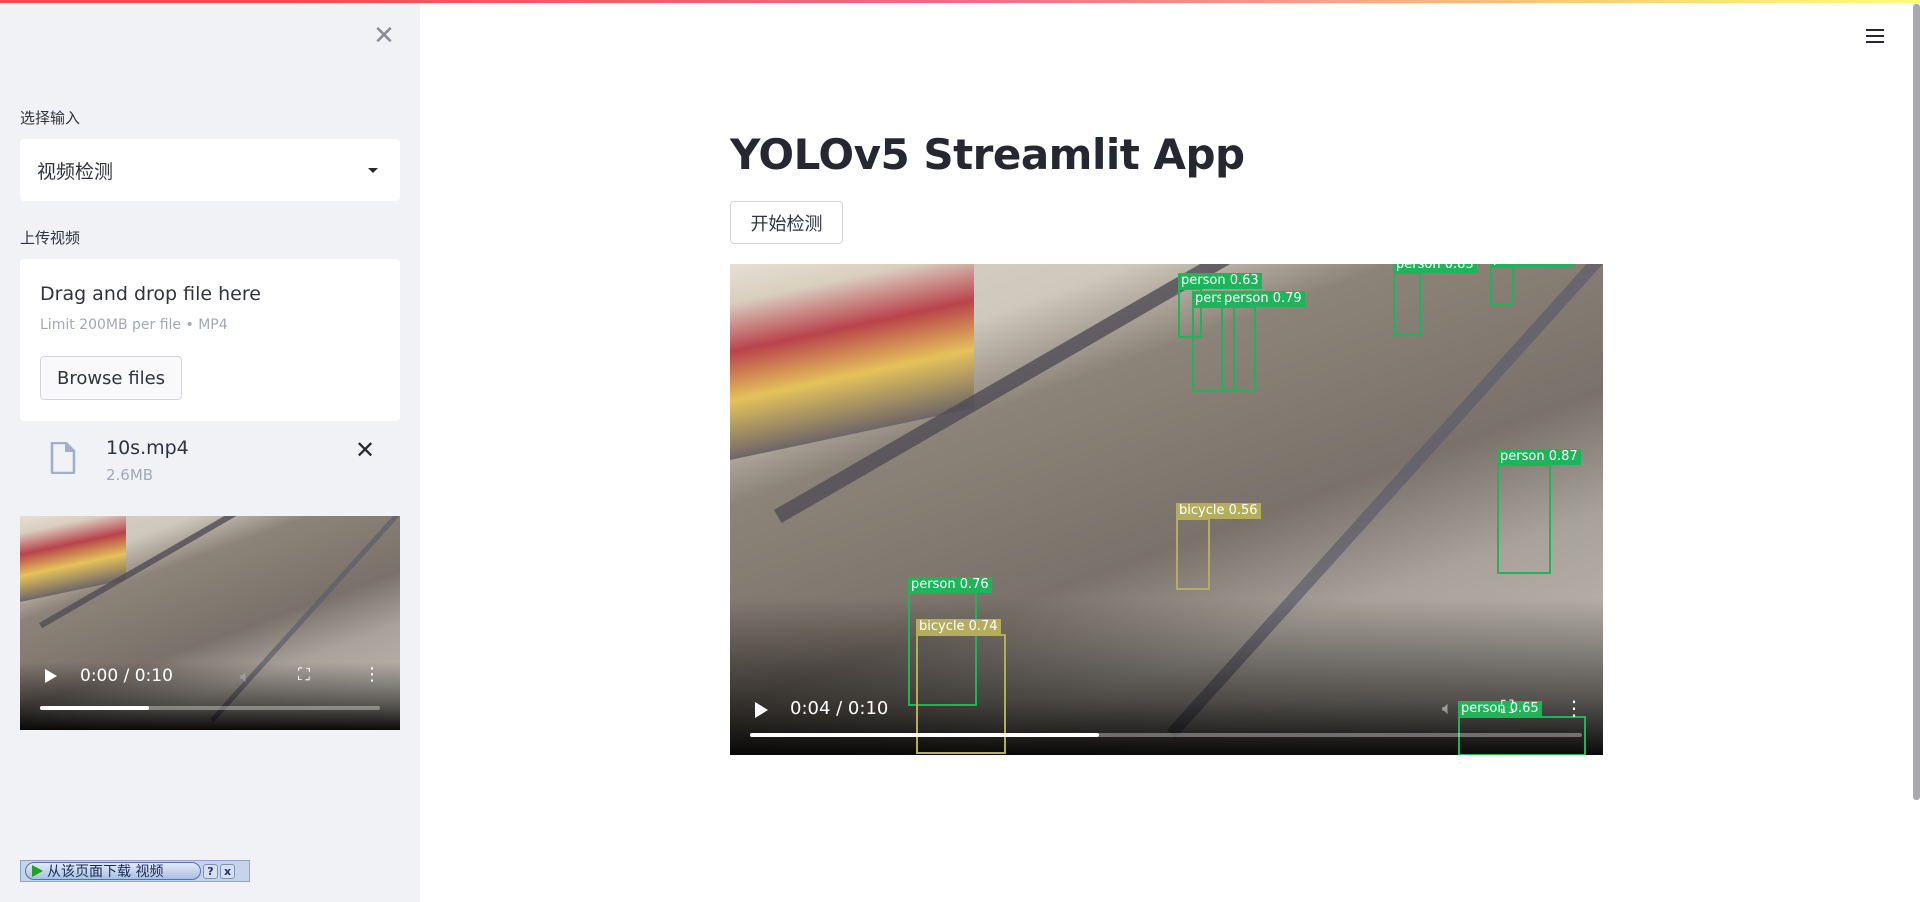  I want to click on start-detection-button: 开始检测, so click(786, 222).